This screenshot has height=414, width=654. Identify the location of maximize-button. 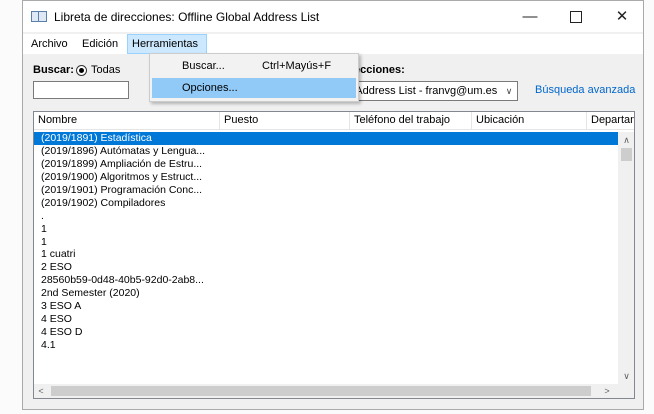
(576, 16).